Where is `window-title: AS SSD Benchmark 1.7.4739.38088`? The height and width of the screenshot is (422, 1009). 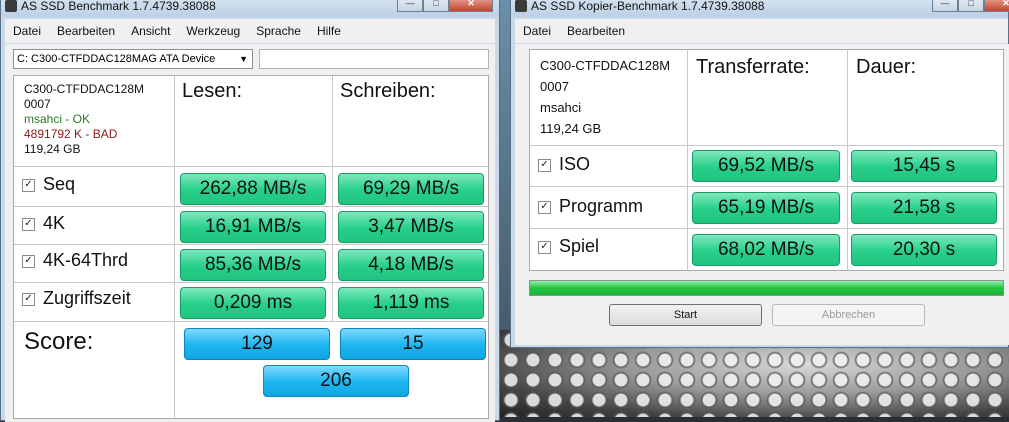
window-title: AS SSD Benchmark 1.7.4739.38088 is located at coordinates (118, 6).